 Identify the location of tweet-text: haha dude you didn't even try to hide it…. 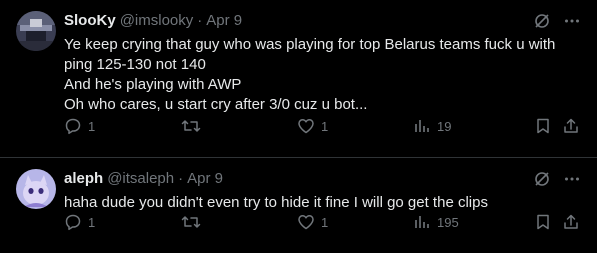
(322, 203).